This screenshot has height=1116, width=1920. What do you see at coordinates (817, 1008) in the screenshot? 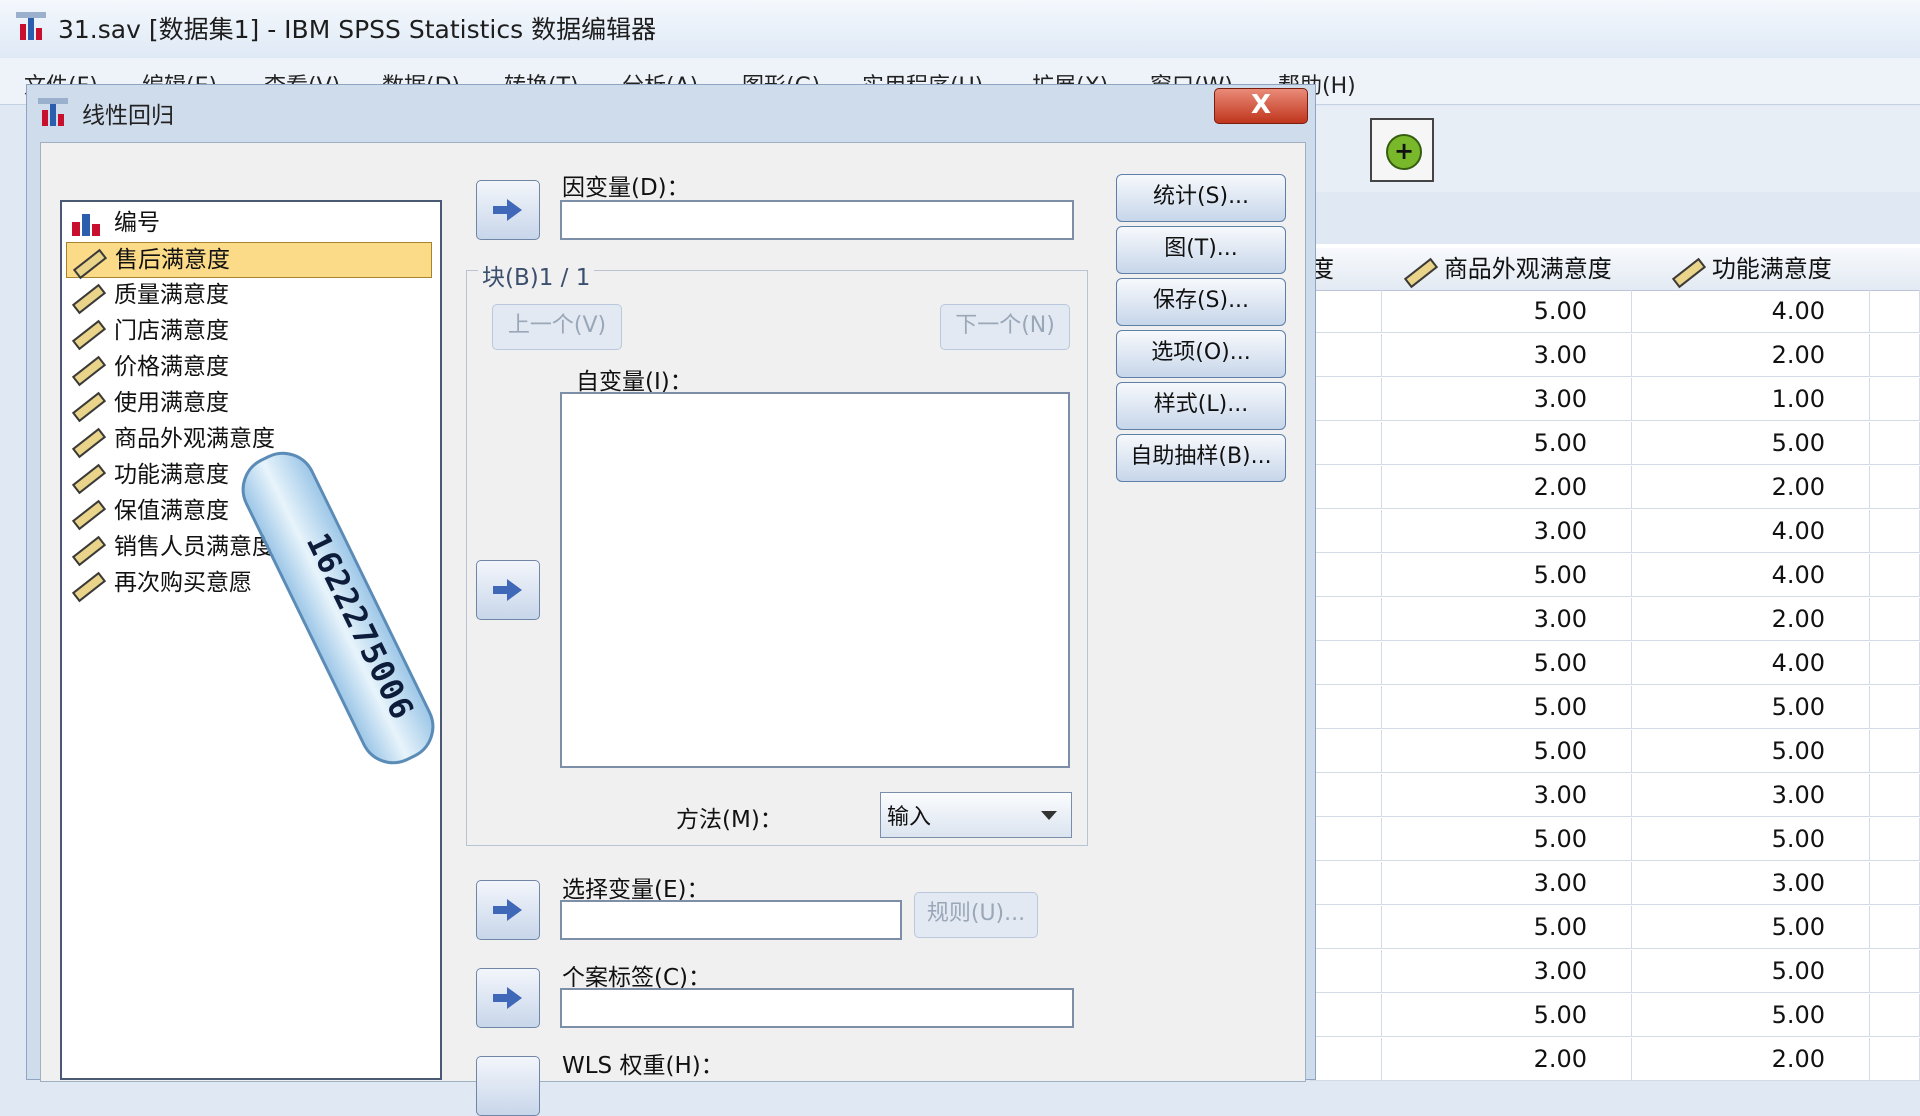
I see `case-label-field` at bounding box center [817, 1008].